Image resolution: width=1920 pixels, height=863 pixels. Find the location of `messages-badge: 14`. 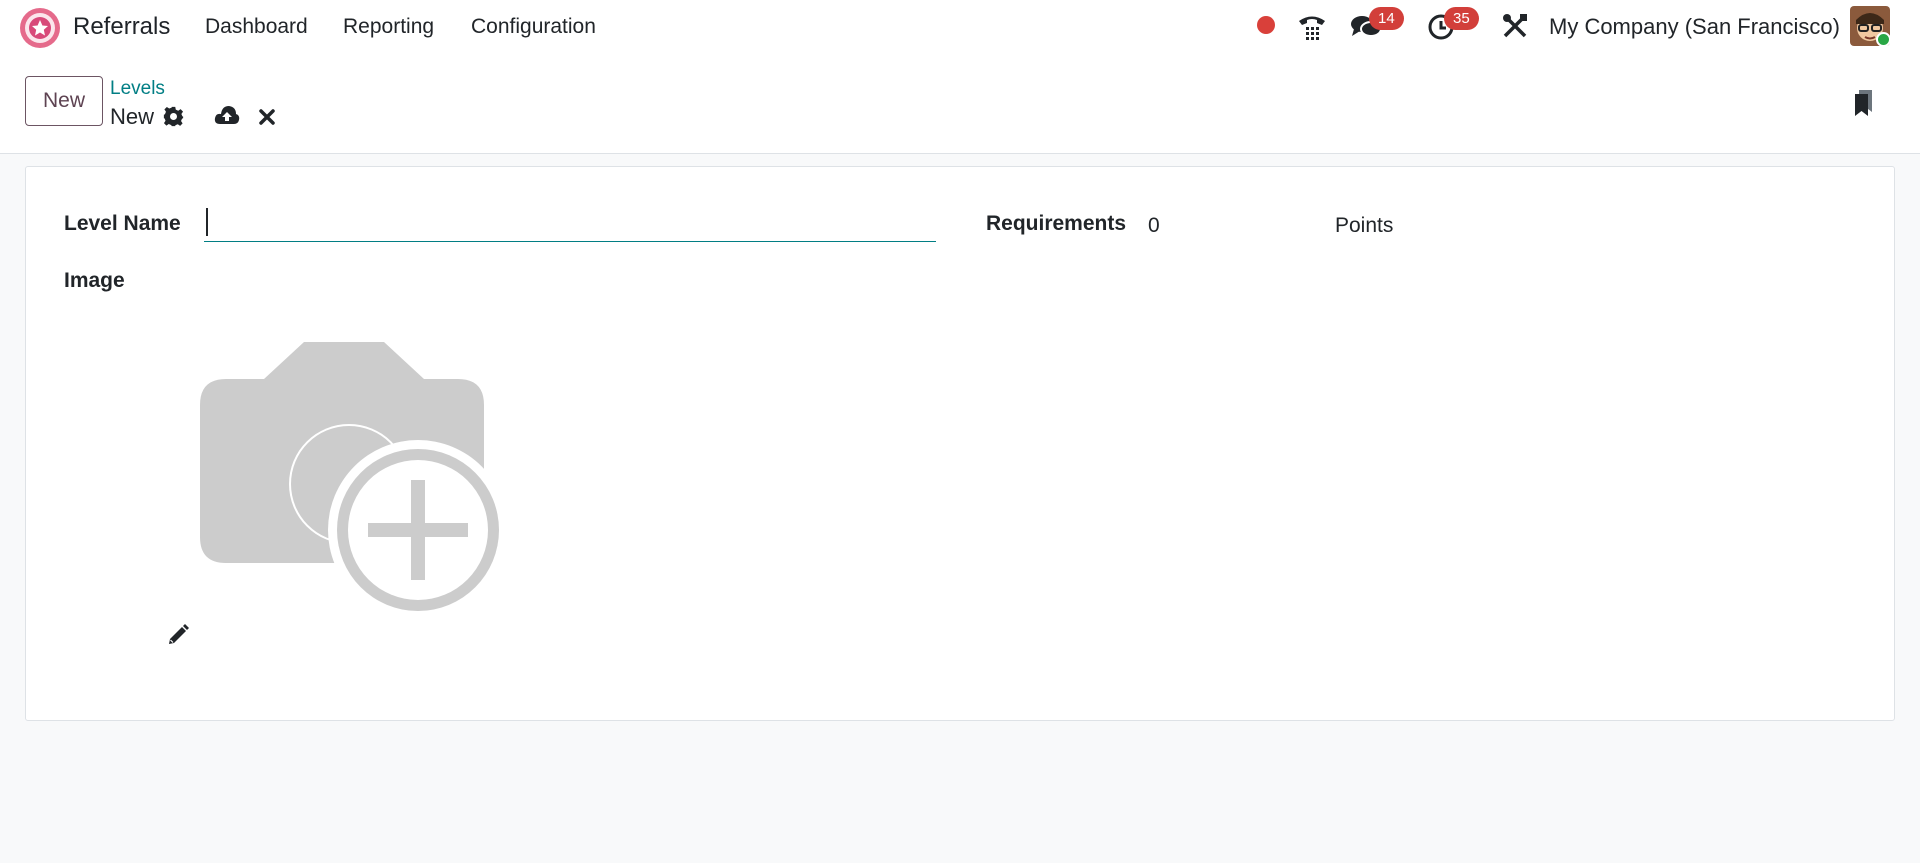

messages-badge: 14 is located at coordinates (1386, 18).